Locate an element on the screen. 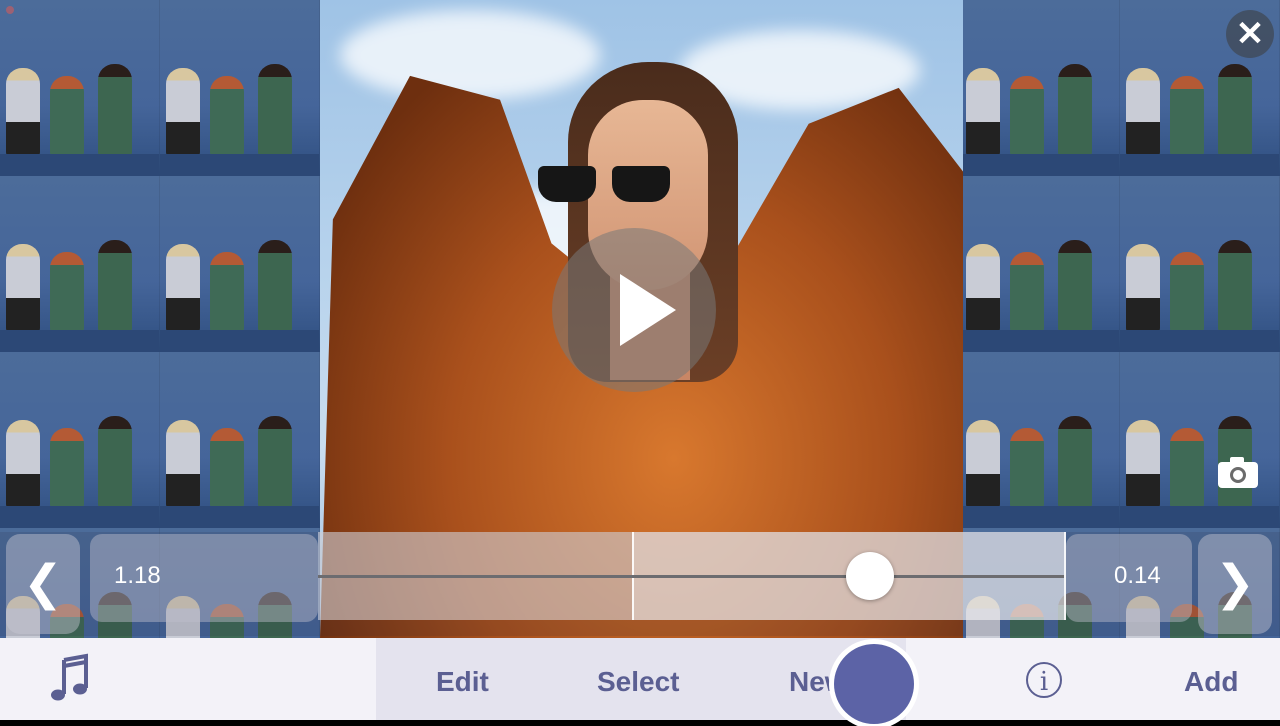 Image resolution: width=1280 pixels, height=726 pixels. music-button is located at coordinates (70, 680).